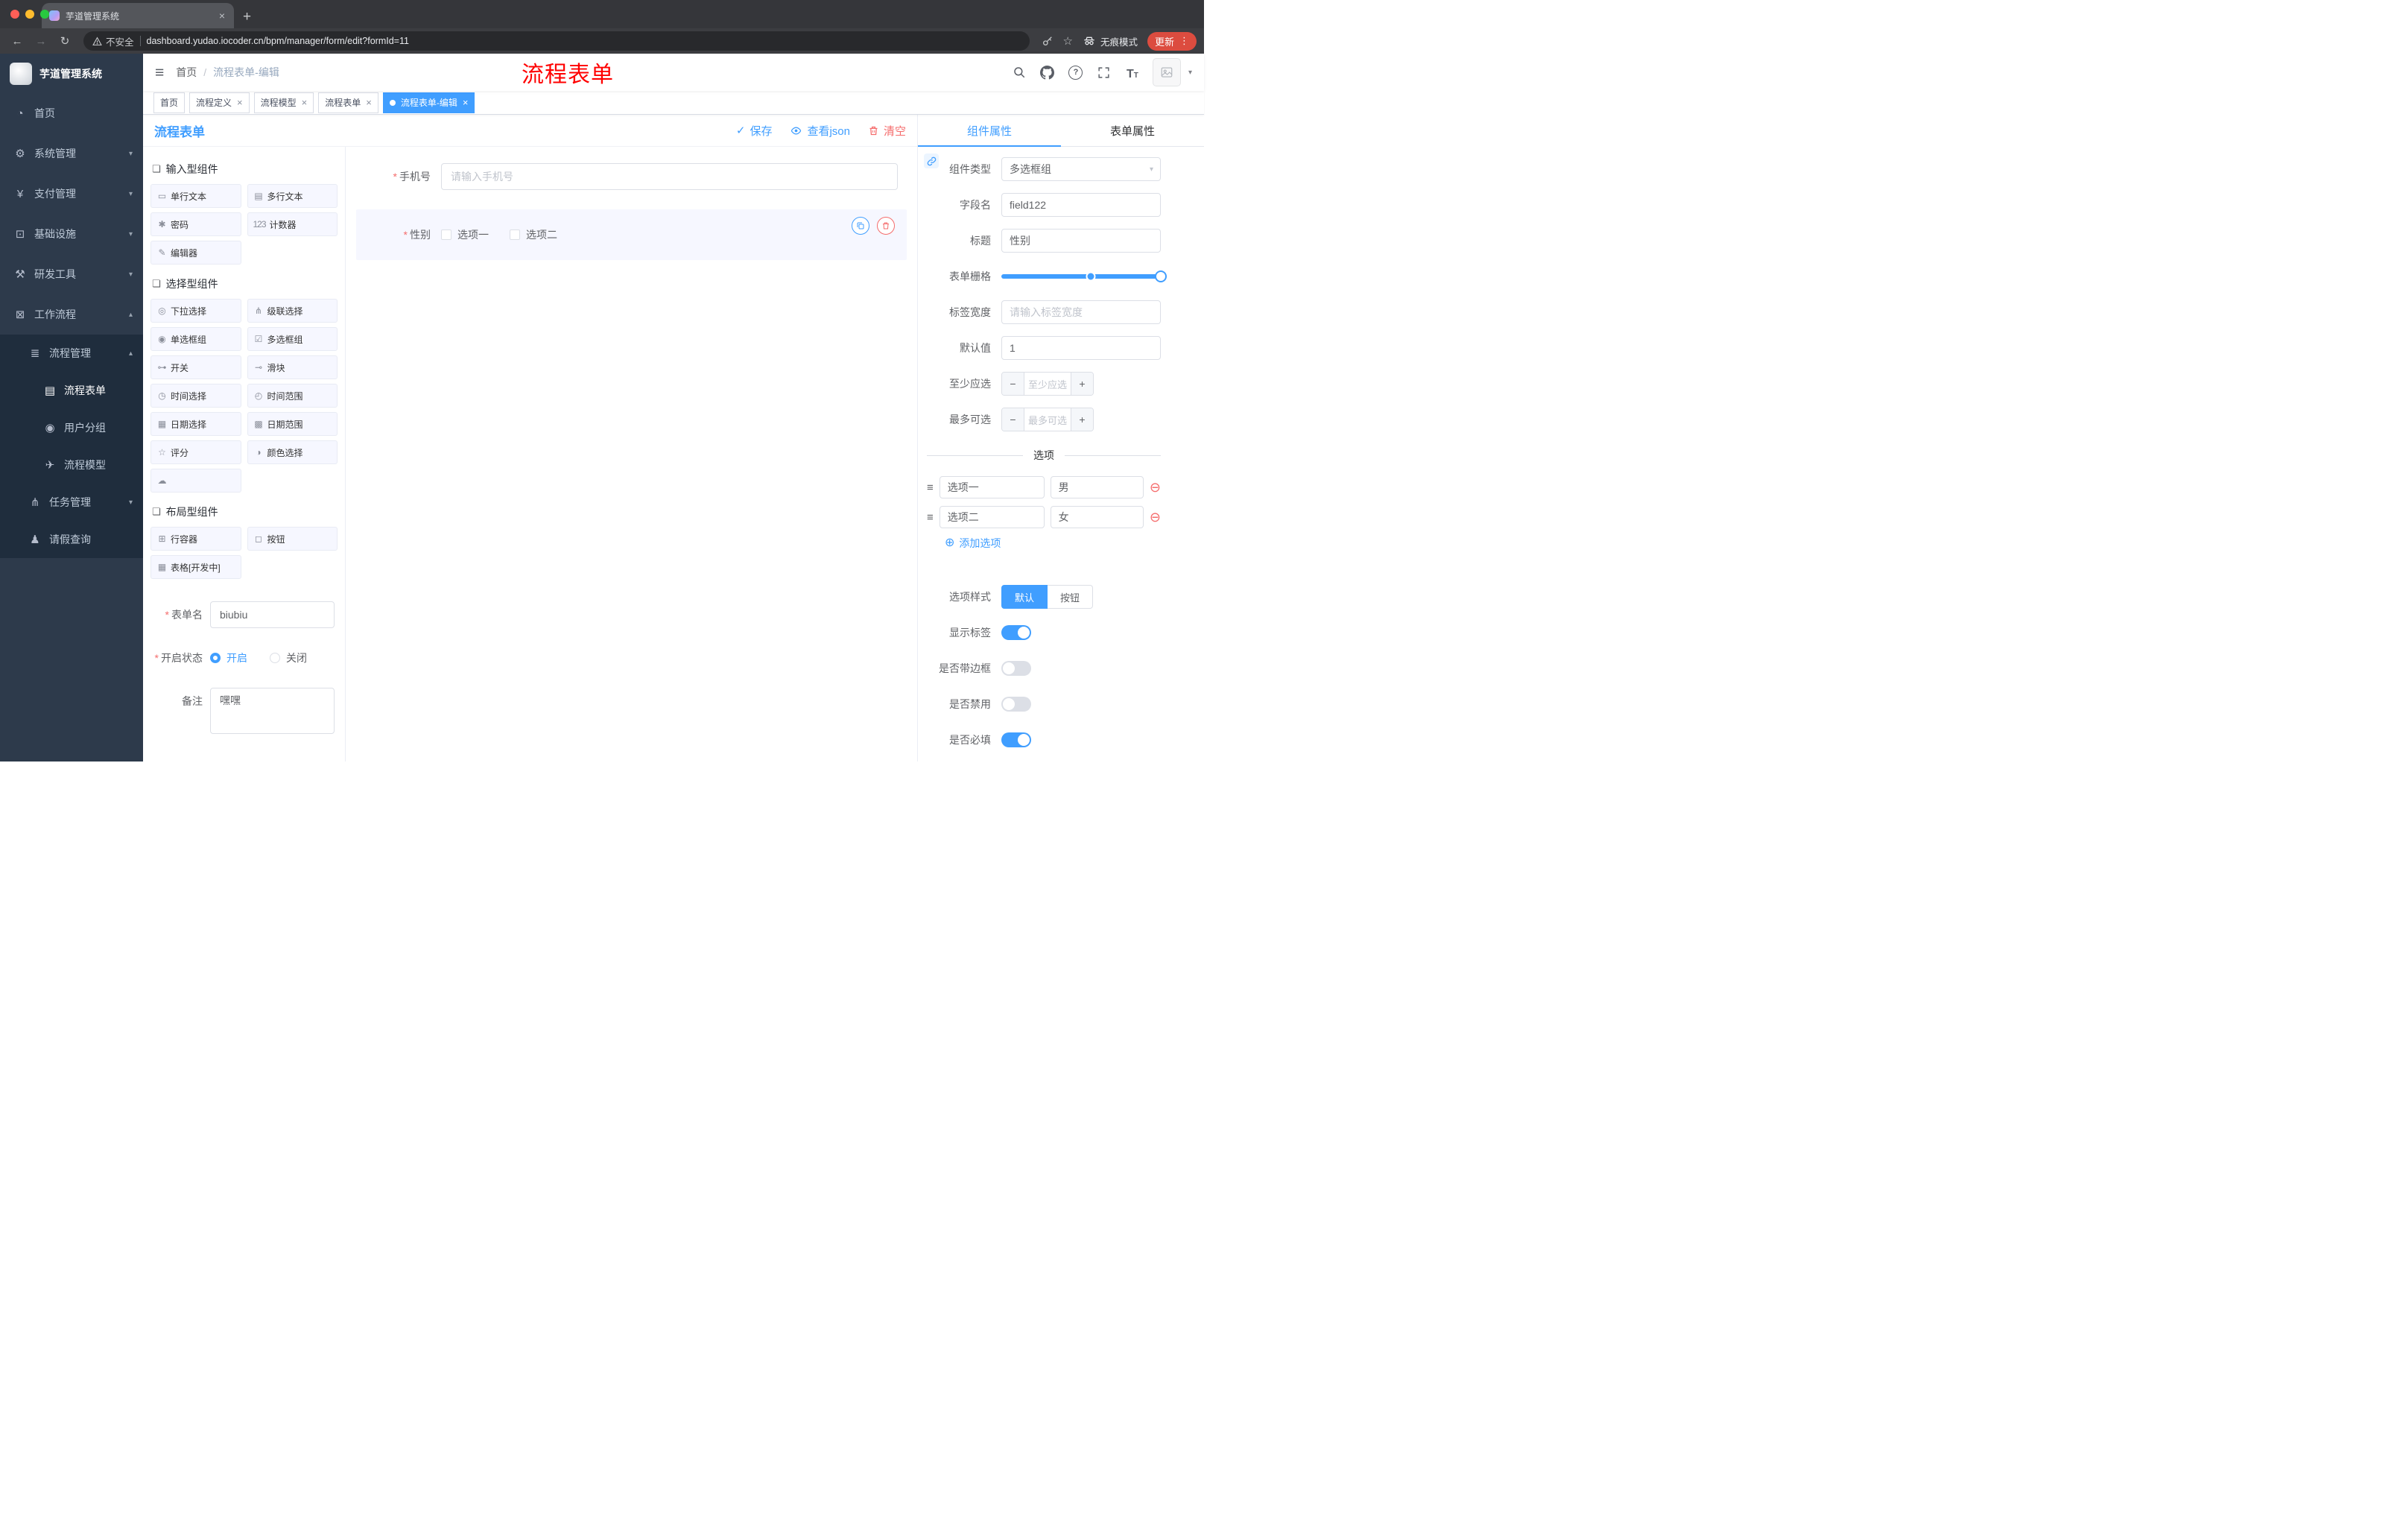 This screenshot has width=2408, height=1523. What do you see at coordinates (860, 226) in the screenshot?
I see `copy-field-button` at bounding box center [860, 226].